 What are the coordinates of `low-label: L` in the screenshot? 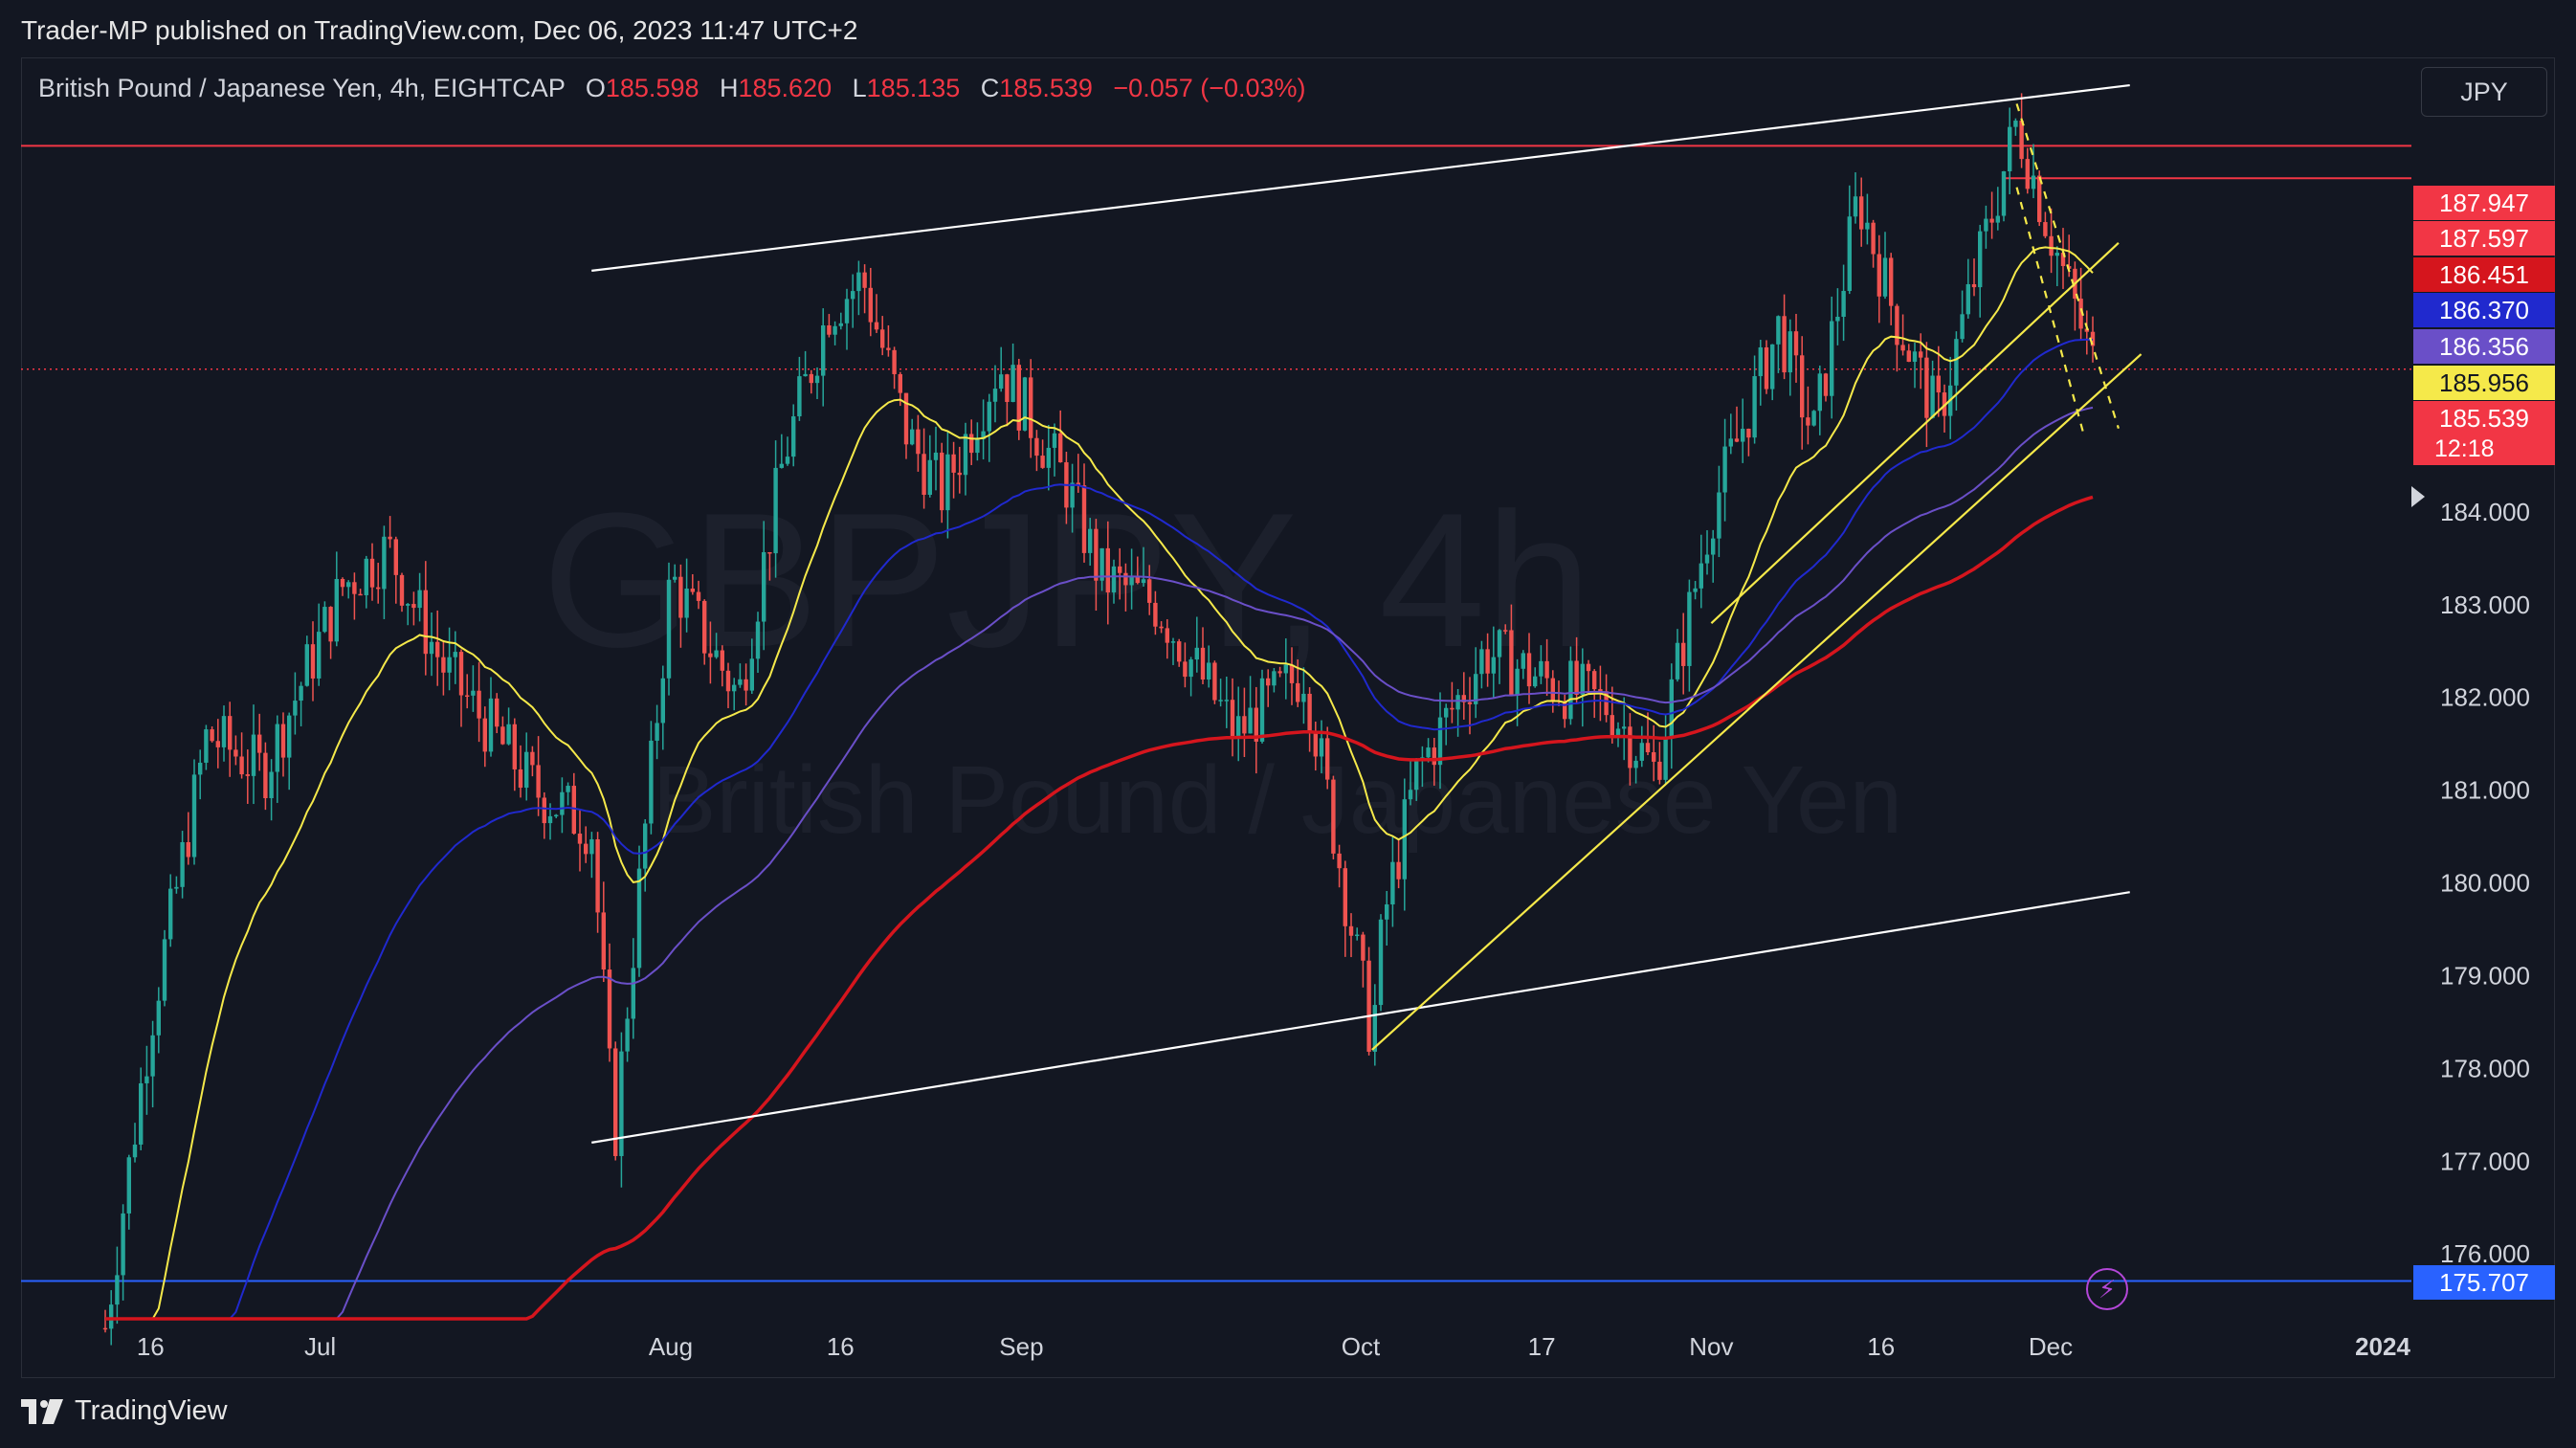 It's located at (859, 88).